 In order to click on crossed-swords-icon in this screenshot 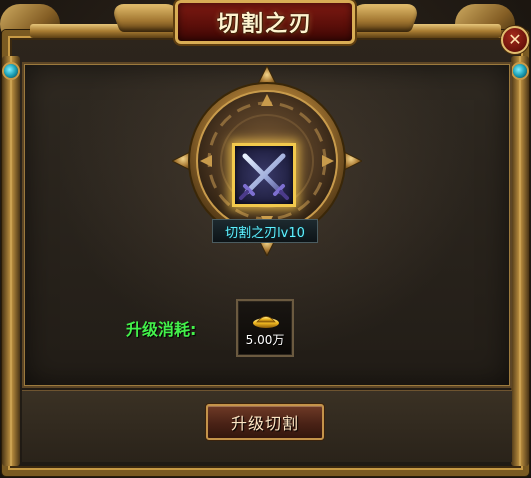, I will do `click(264, 176)`.